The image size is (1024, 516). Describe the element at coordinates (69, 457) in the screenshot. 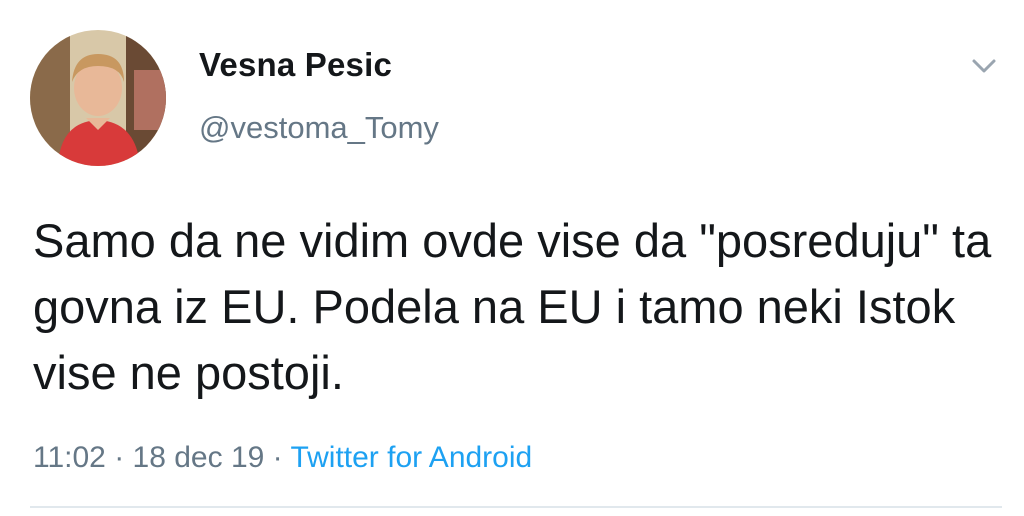

I see `tweet-time: 11:02` at that location.